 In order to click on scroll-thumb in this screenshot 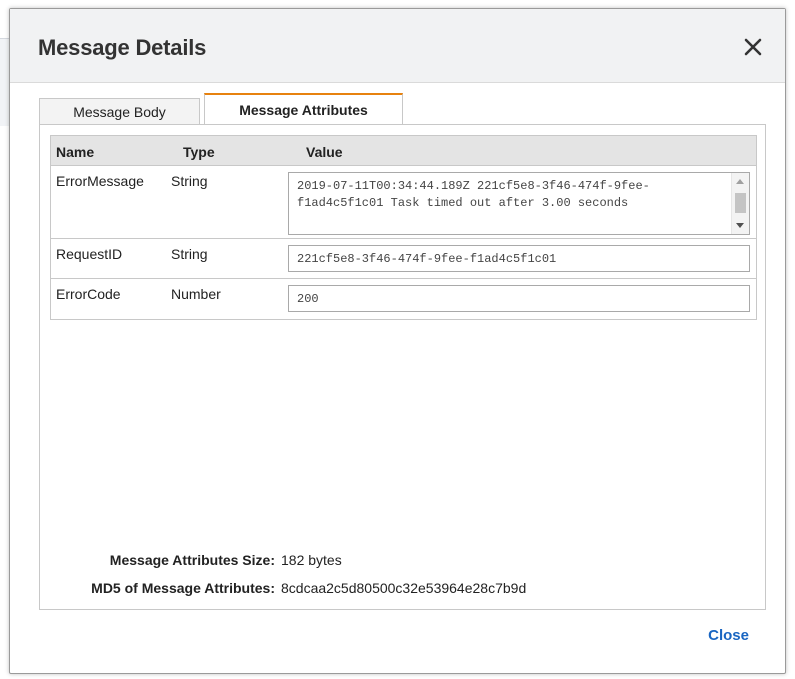, I will do `click(740, 203)`.